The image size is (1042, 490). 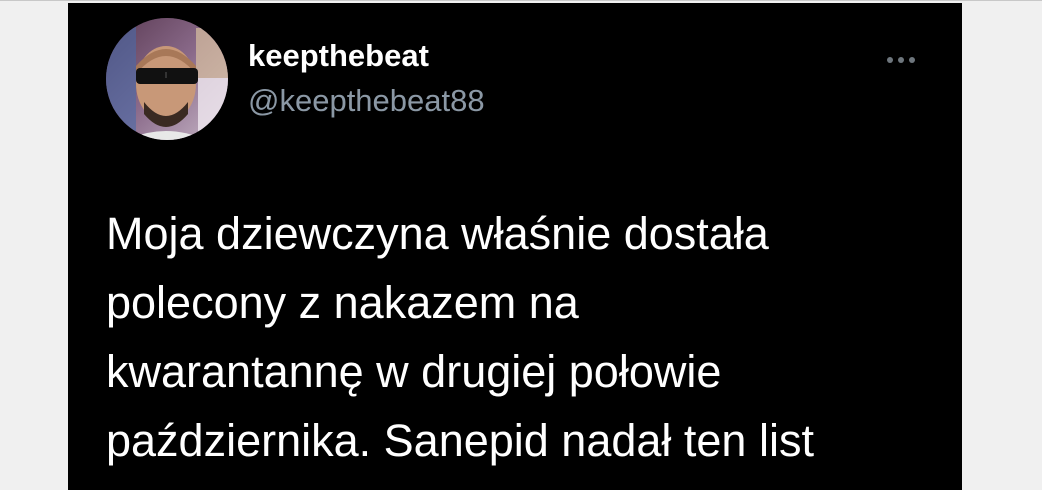 What do you see at coordinates (437, 233) in the screenshot?
I see `tweet-text-line: Moja dziewczyna właśnie dostała` at bounding box center [437, 233].